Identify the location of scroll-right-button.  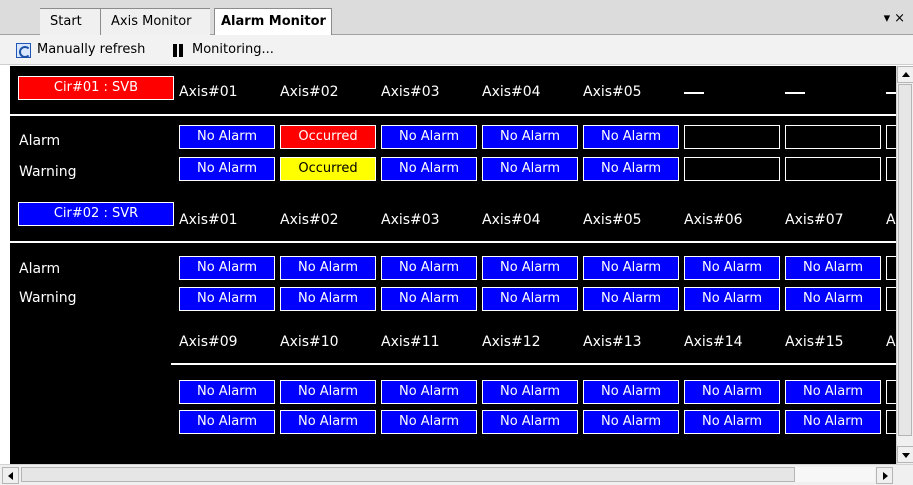
(884, 475).